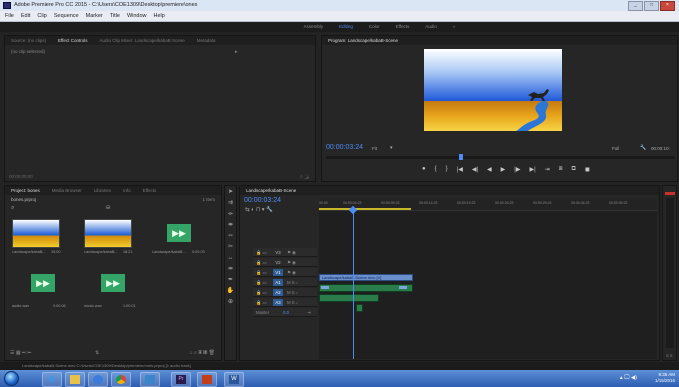  I want to click on step-back-button: ◀|, so click(475, 169).